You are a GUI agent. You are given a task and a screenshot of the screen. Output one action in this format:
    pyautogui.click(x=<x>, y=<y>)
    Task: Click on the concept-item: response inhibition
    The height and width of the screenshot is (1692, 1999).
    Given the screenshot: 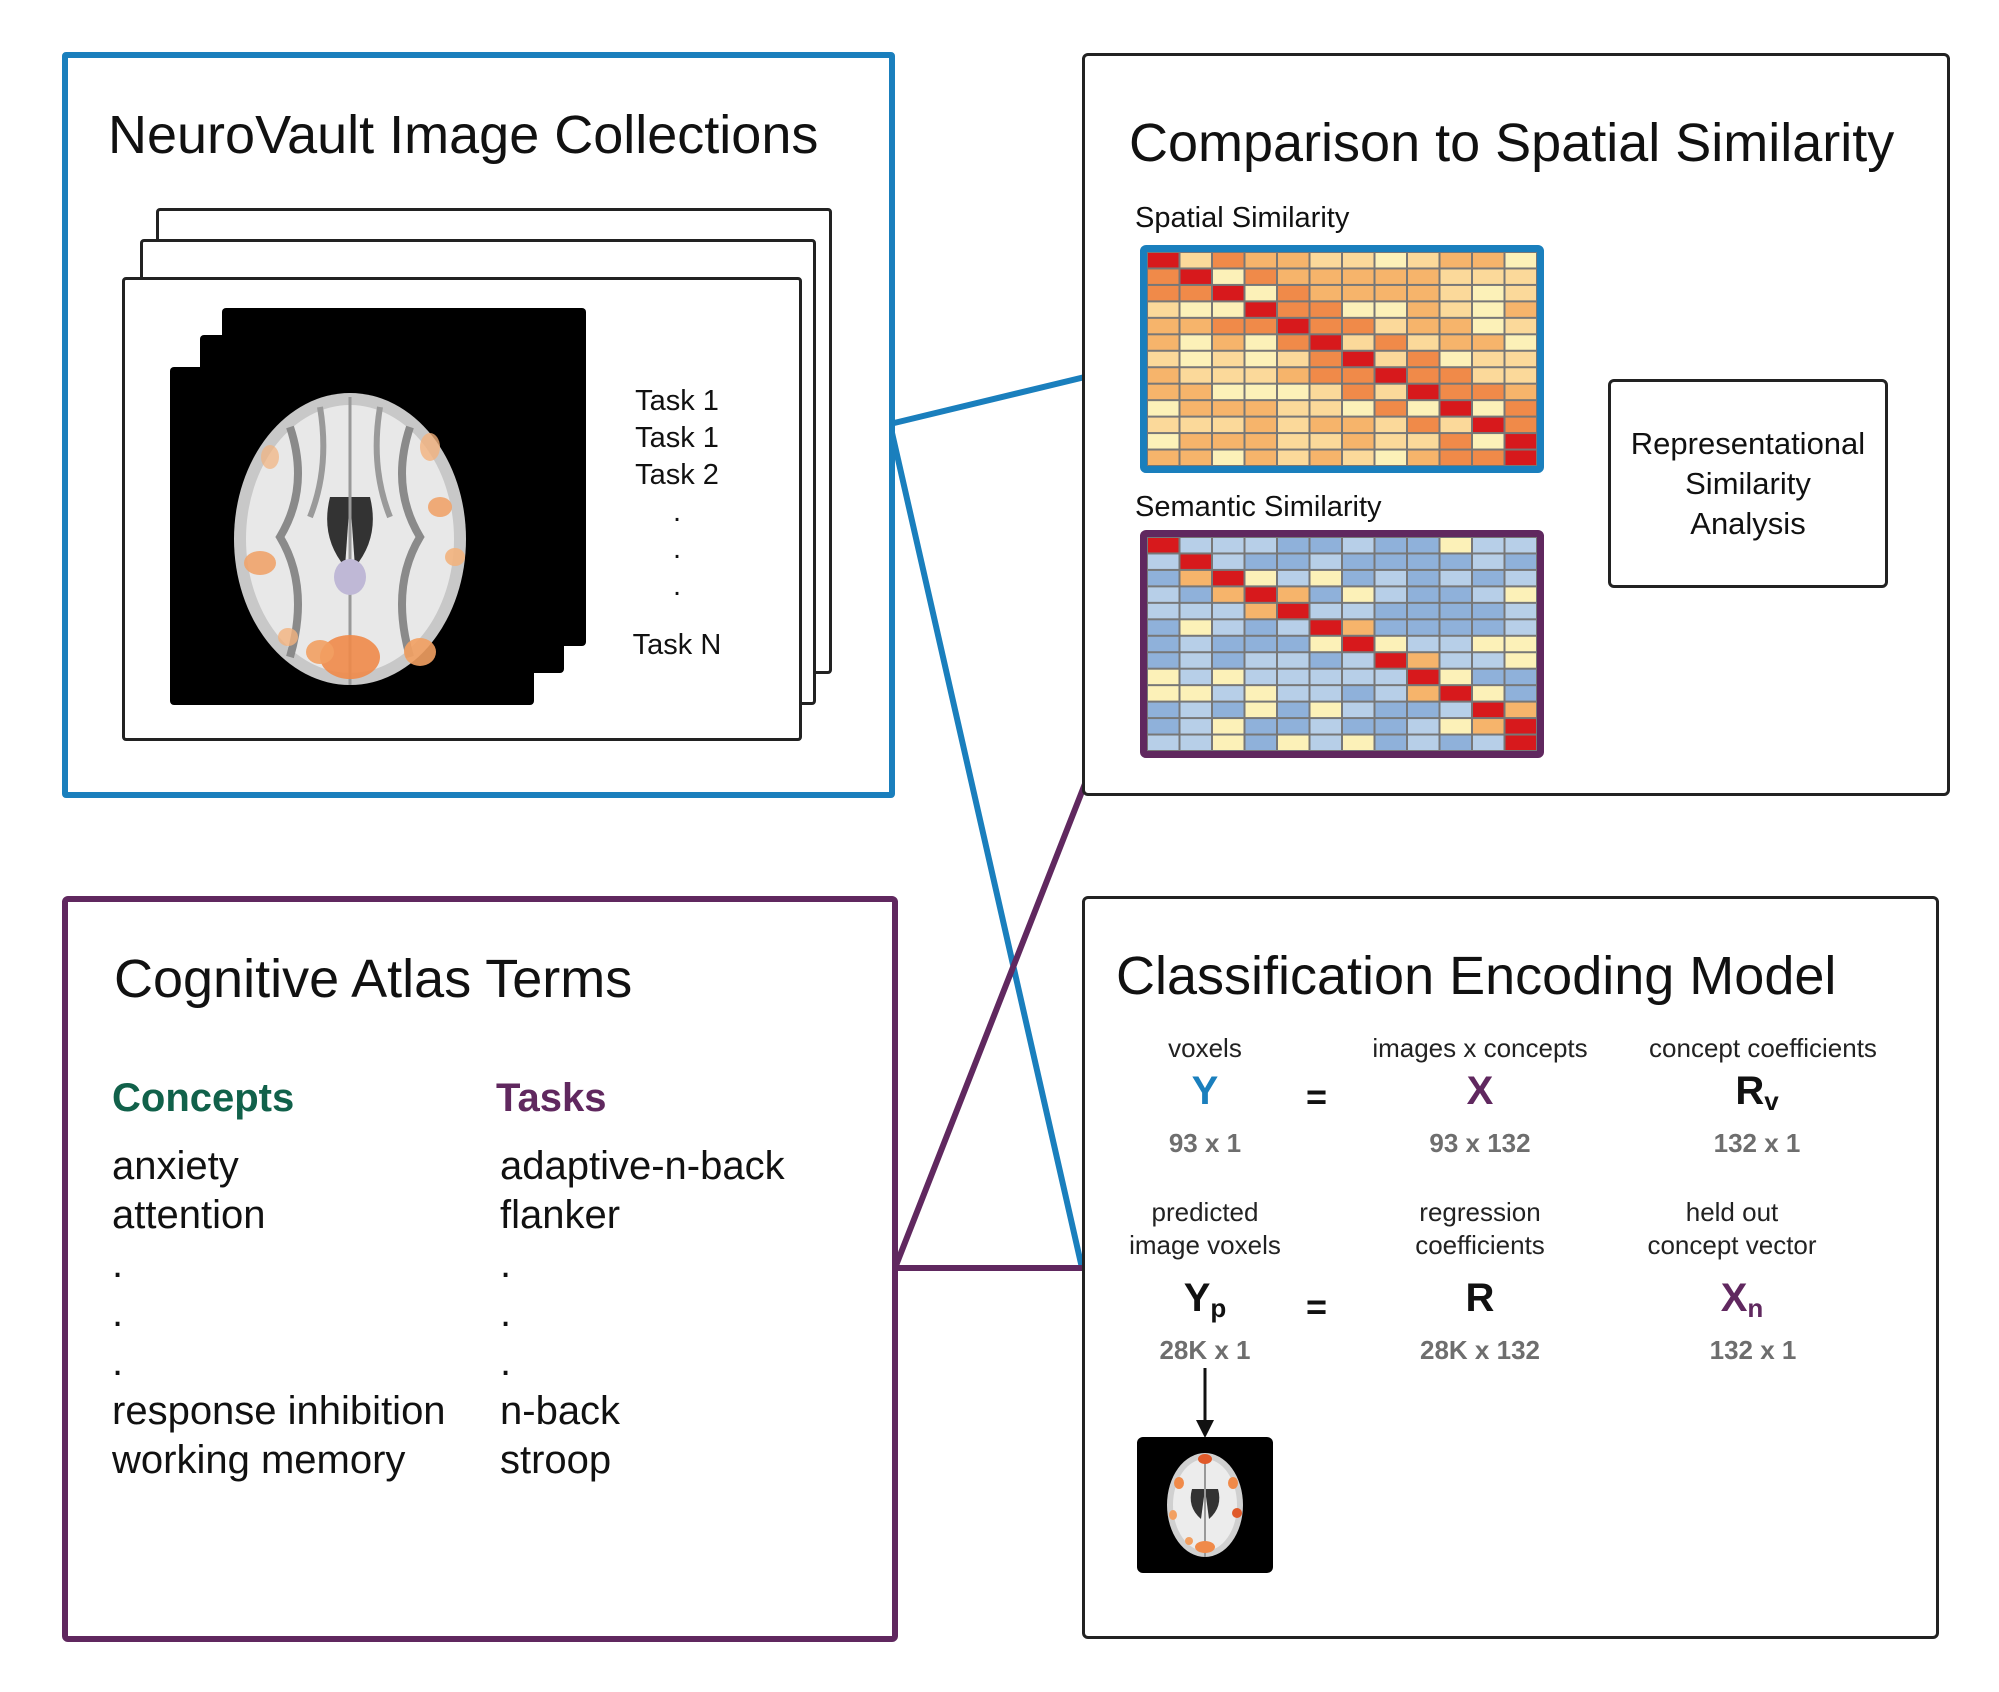 What is the action you would take?
    pyautogui.click(x=279, y=1411)
    